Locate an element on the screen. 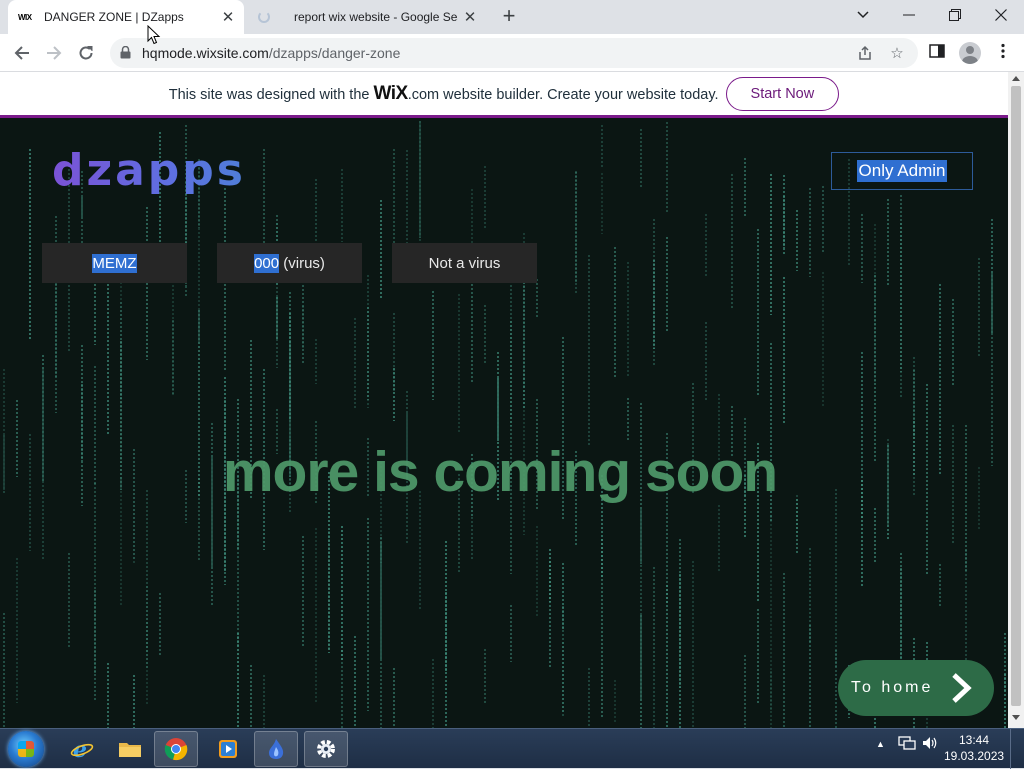 Image resolution: width=1024 pixels, height=769 pixels. minimize-button is located at coordinates (909, 15).